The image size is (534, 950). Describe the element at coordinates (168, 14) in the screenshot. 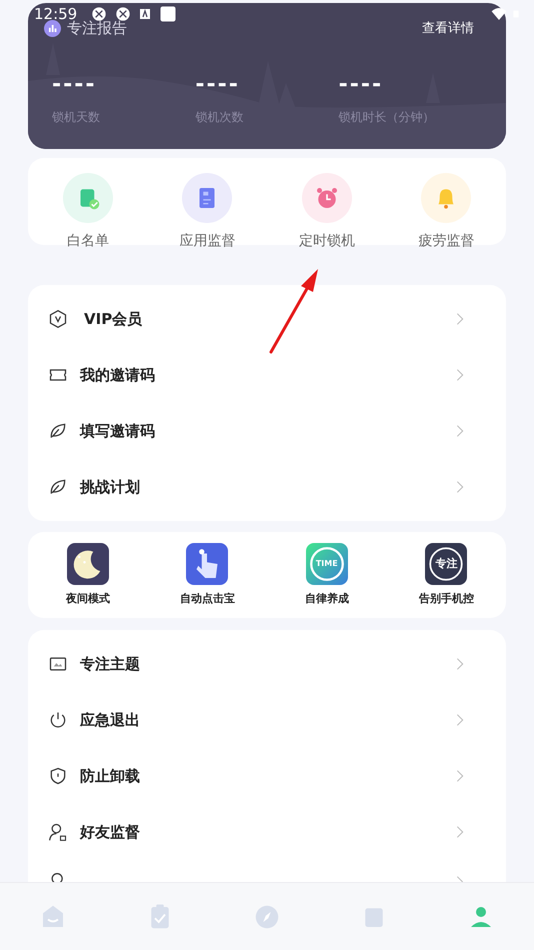

I see `square-icon` at that location.